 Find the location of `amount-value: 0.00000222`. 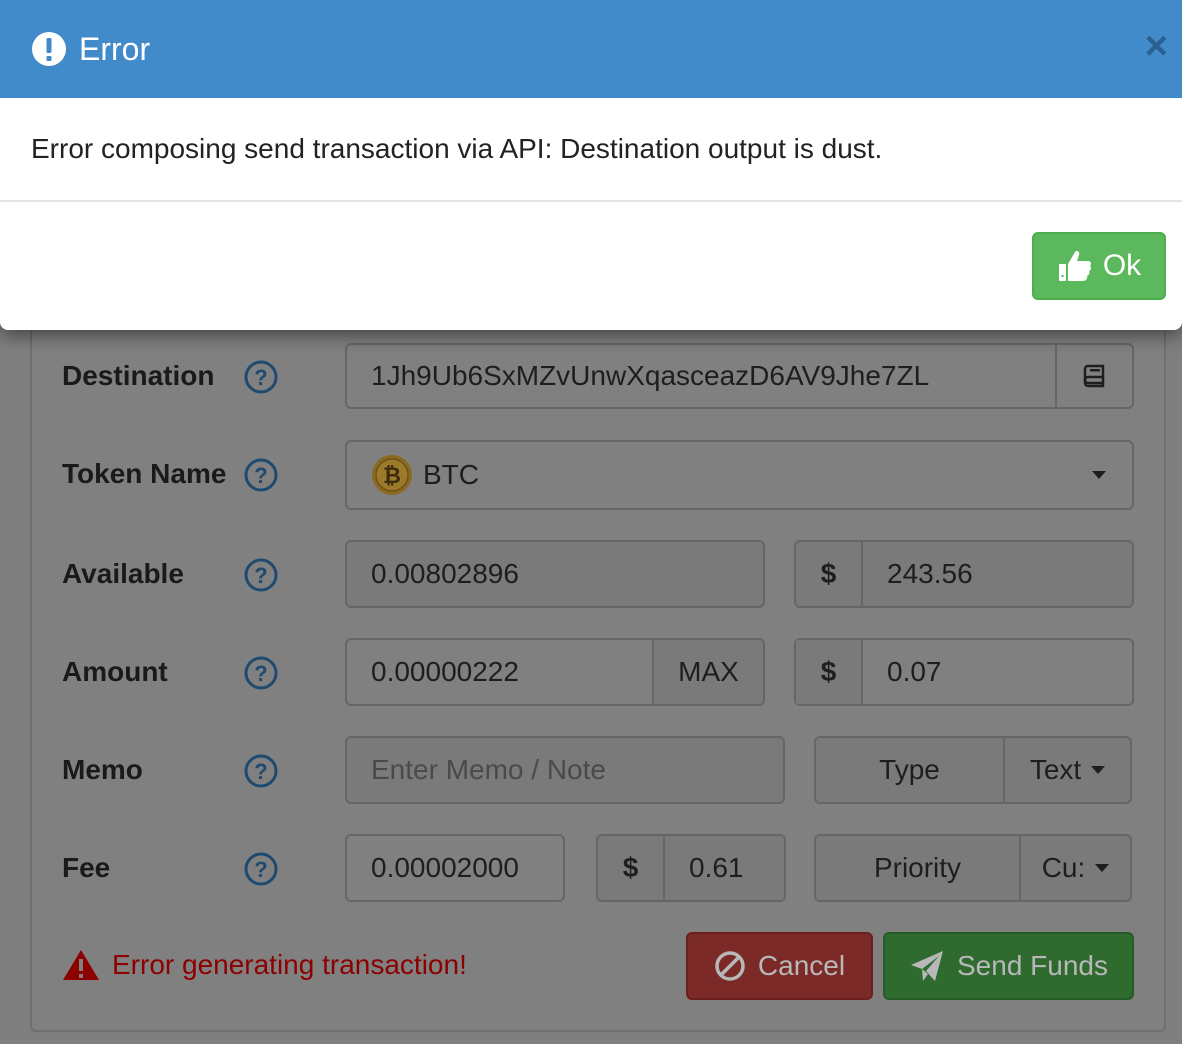

amount-value: 0.00000222 is located at coordinates (445, 671).